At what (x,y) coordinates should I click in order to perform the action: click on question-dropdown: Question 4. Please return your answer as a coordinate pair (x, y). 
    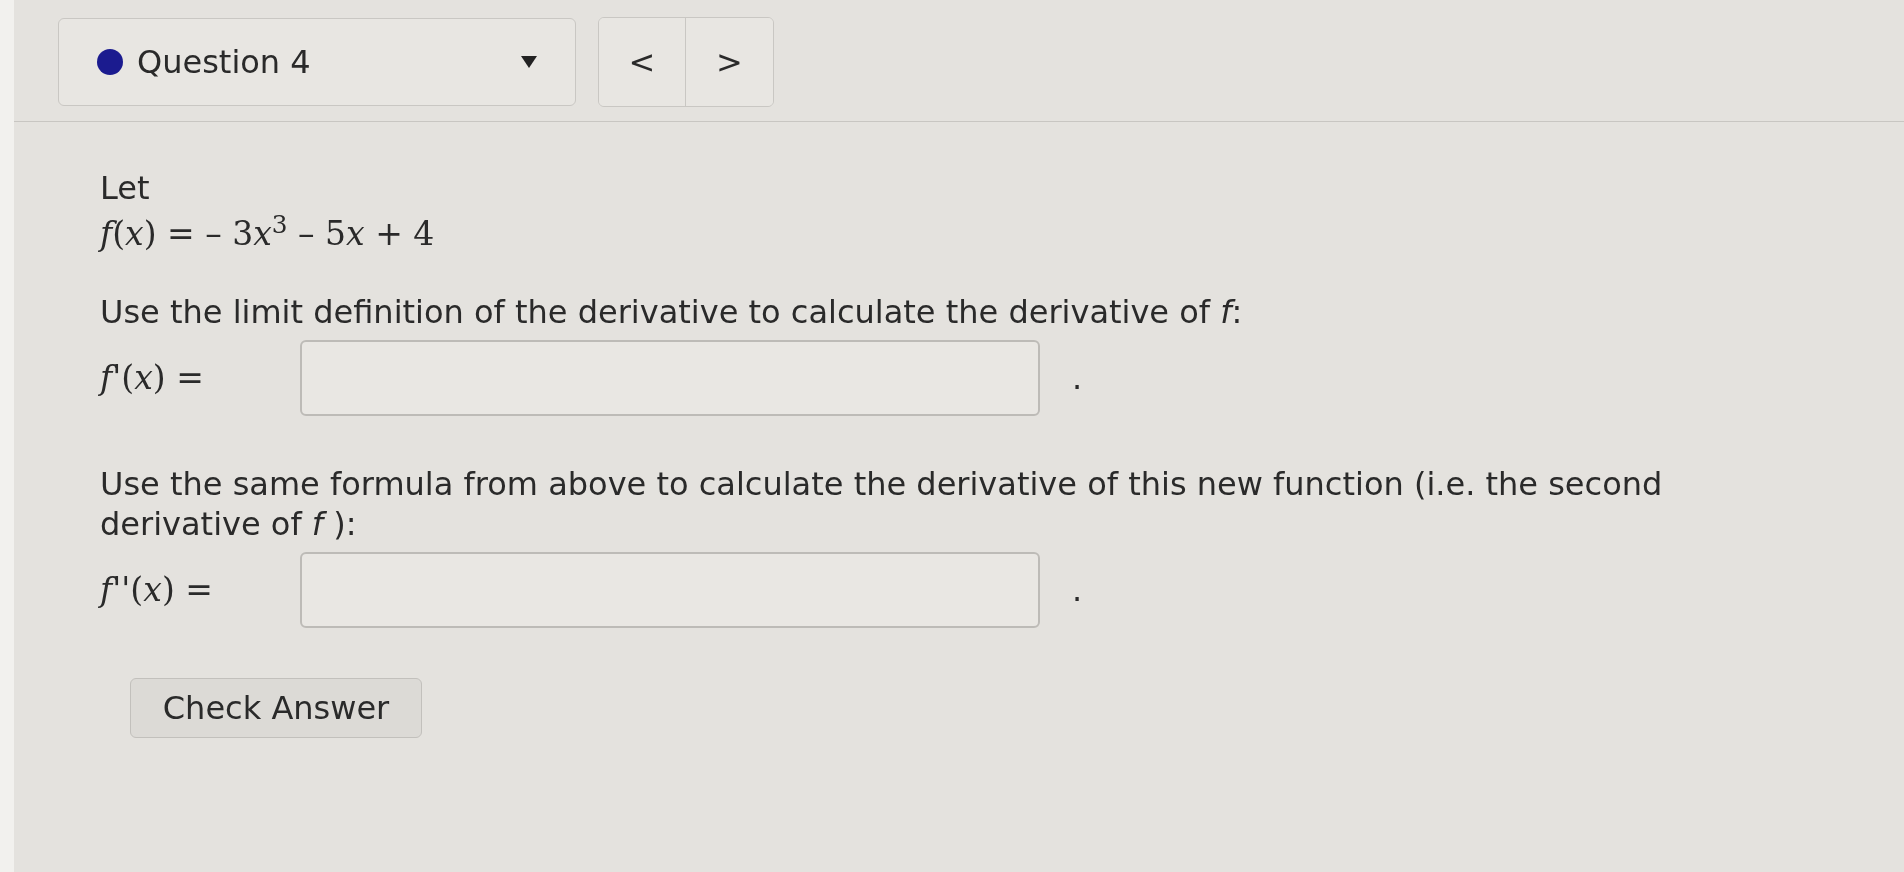
    Looking at the image, I should click on (317, 62).